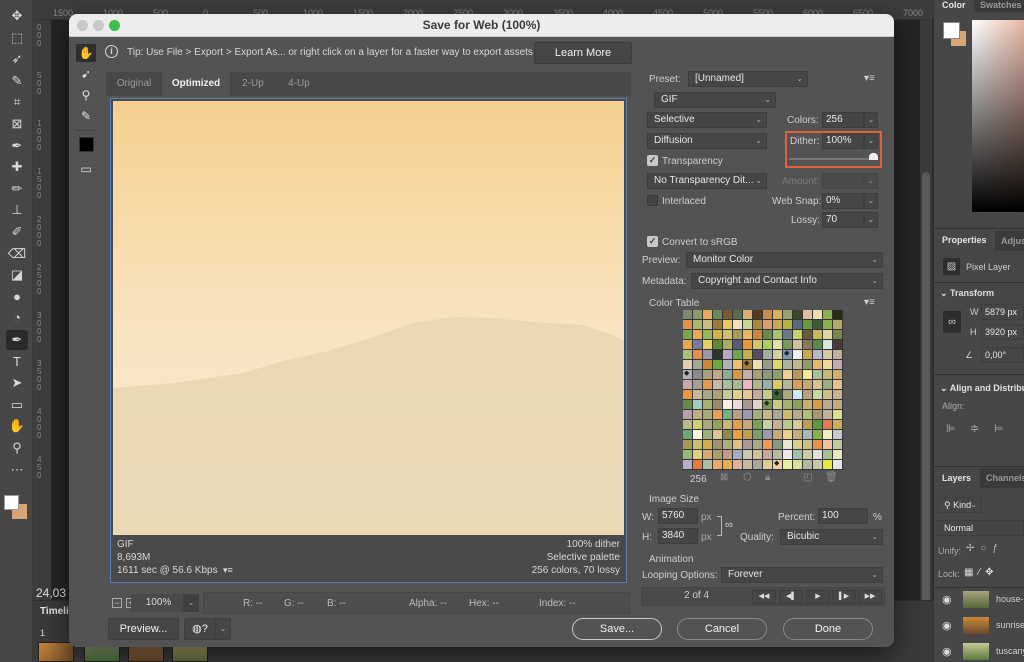 The width and height of the screenshot is (1024, 662). I want to click on hand-tool-icon: ✋, so click(17, 426).